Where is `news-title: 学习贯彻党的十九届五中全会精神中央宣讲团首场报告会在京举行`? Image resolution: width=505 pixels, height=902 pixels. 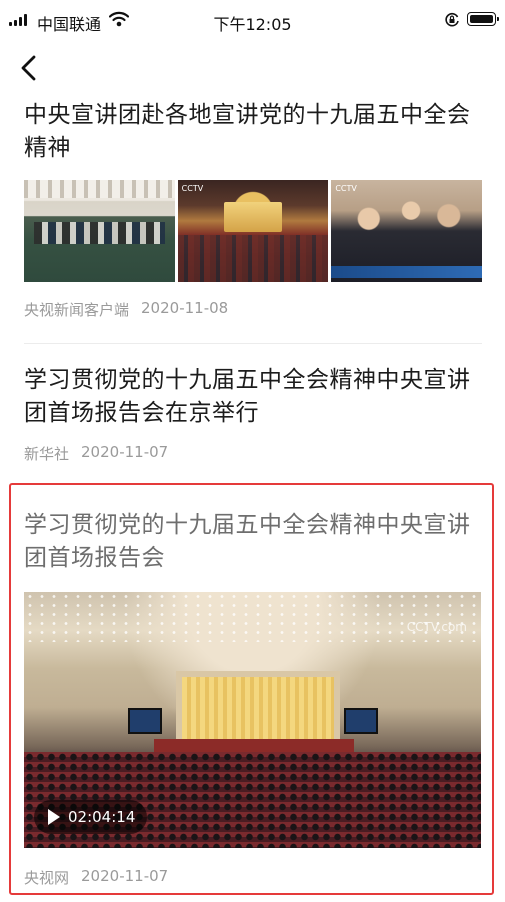
news-title: 学习贯彻党的十九届五中全会精神中央宣讲团首场报告会在京举行 is located at coordinates (253, 397).